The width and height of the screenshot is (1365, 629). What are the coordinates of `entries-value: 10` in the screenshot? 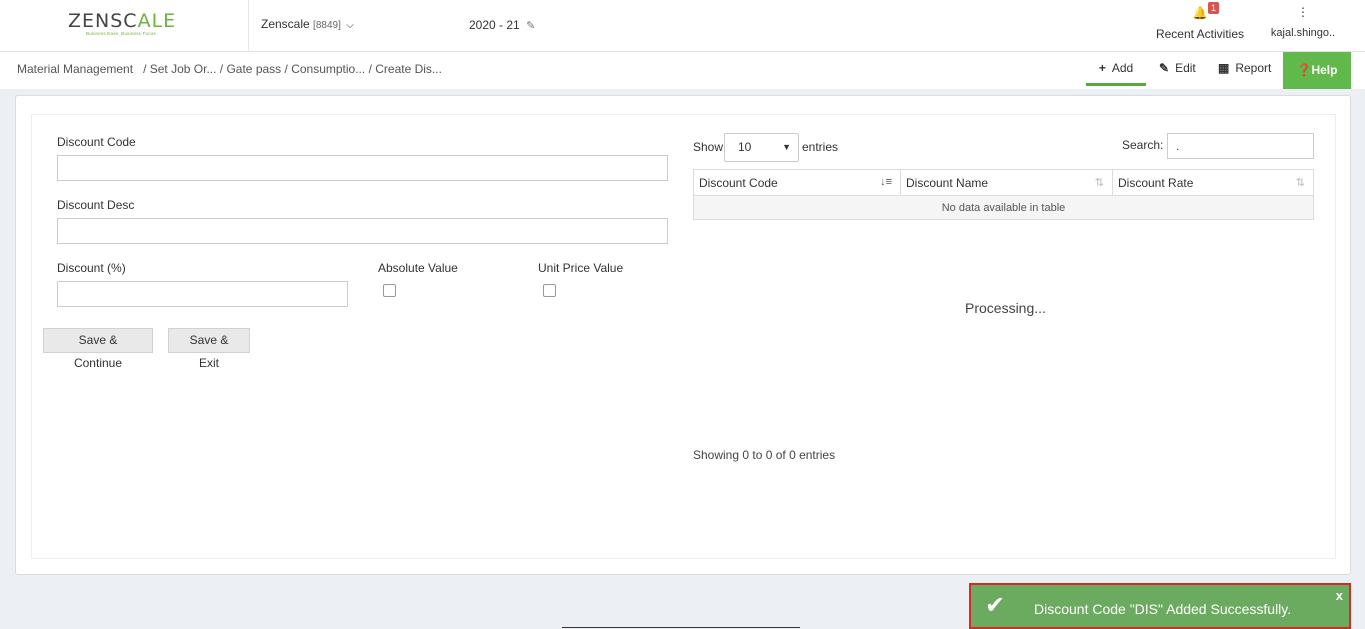 It's located at (745, 147).